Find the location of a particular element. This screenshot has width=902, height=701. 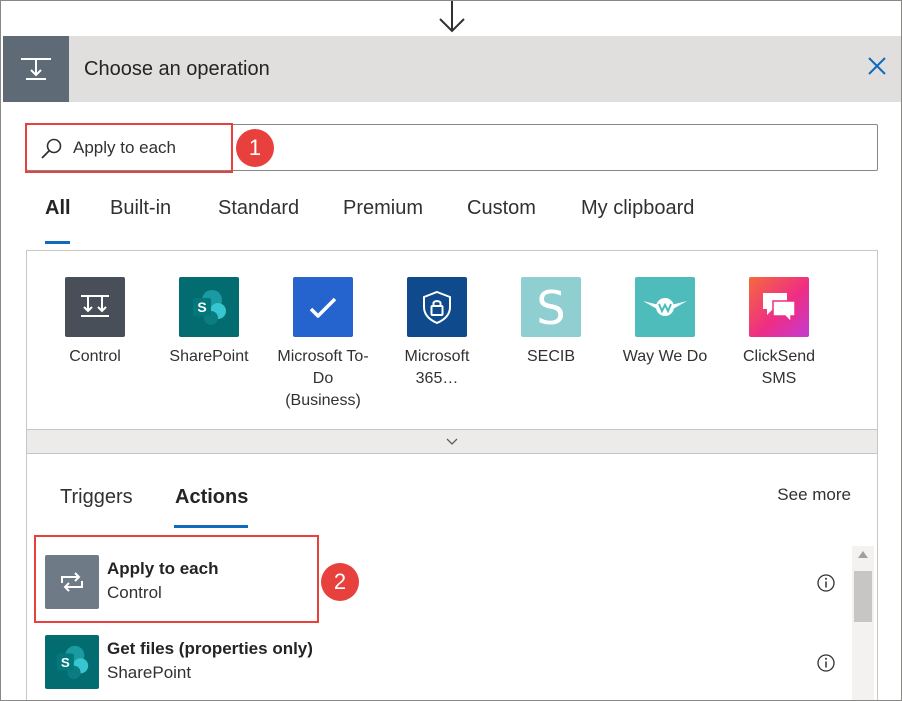

connector-label: Control is located at coordinates (95, 356).